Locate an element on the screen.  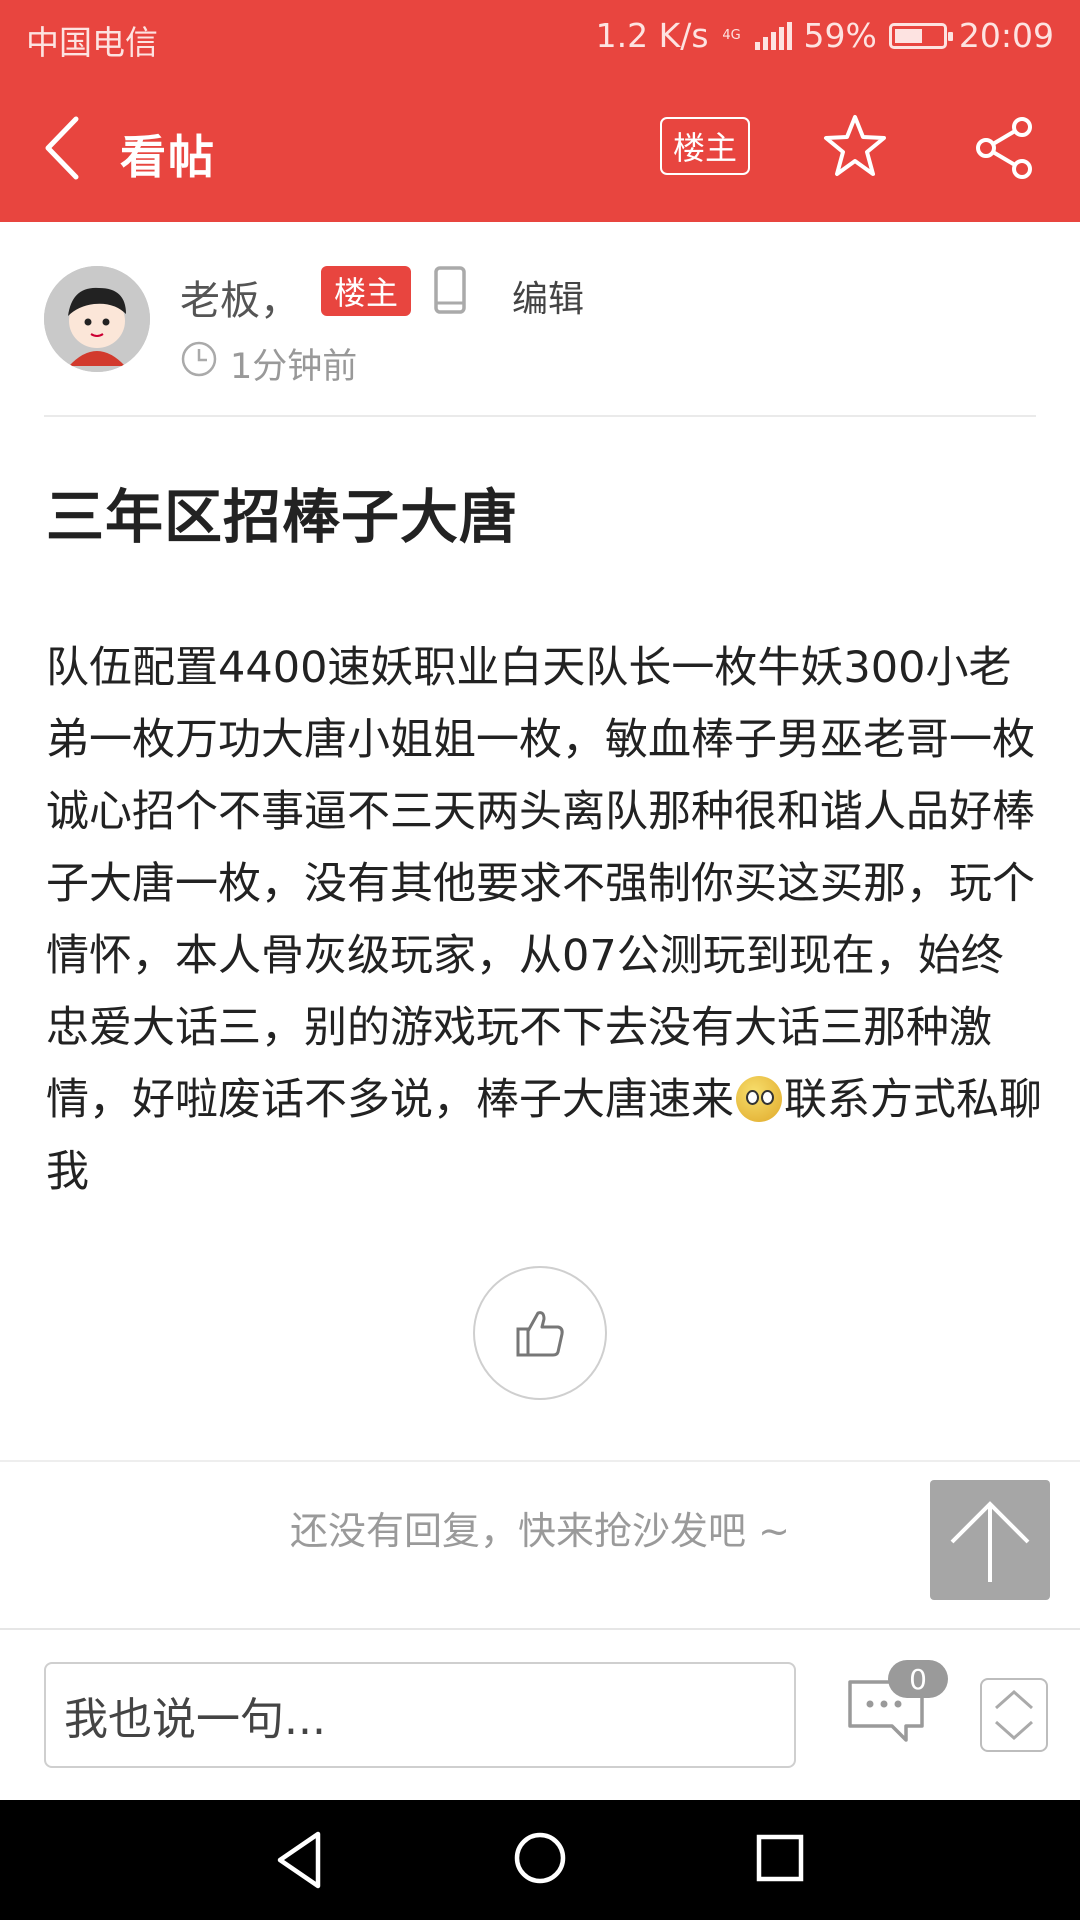
clock-icon is located at coordinates (199, 359).